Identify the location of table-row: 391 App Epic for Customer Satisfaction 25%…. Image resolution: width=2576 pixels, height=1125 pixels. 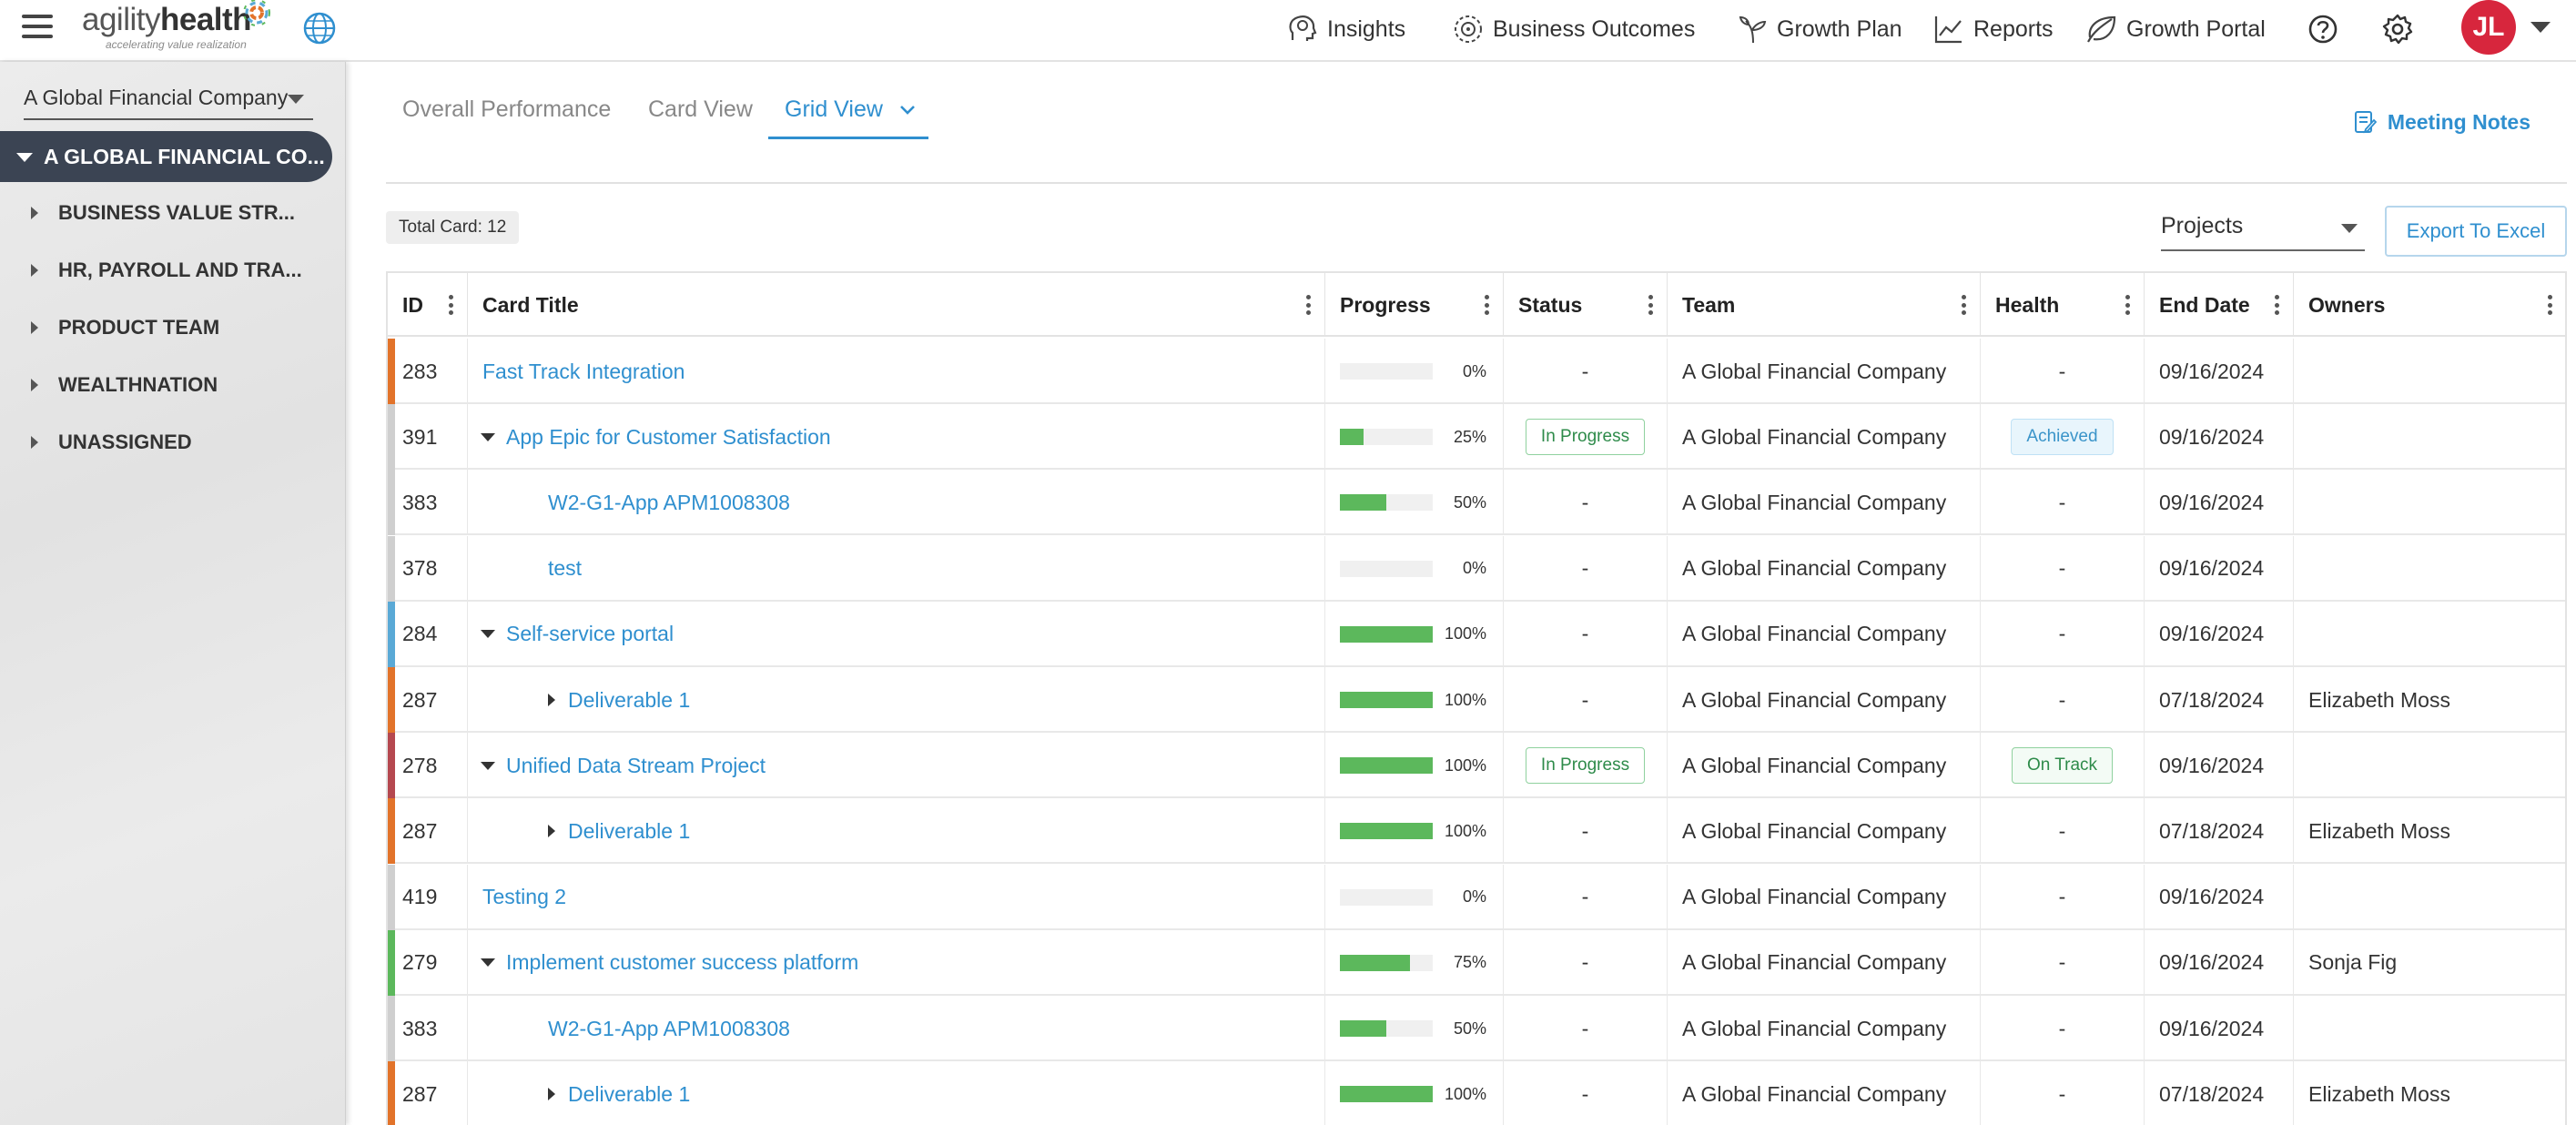
(1476, 438).